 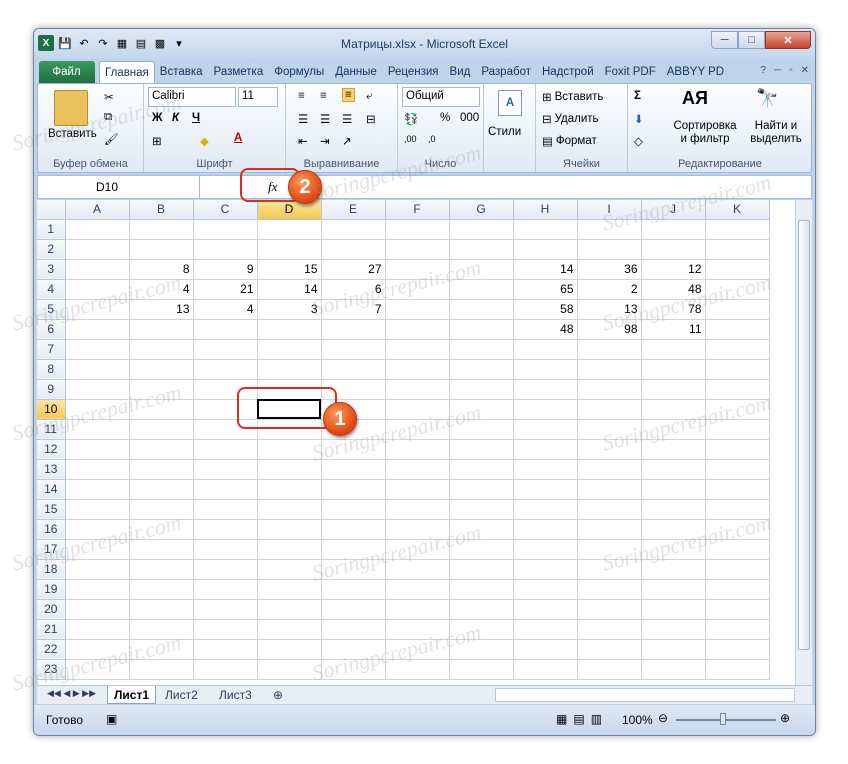 I want to click on page-break-view-icon: ▥, so click(x=596, y=719).